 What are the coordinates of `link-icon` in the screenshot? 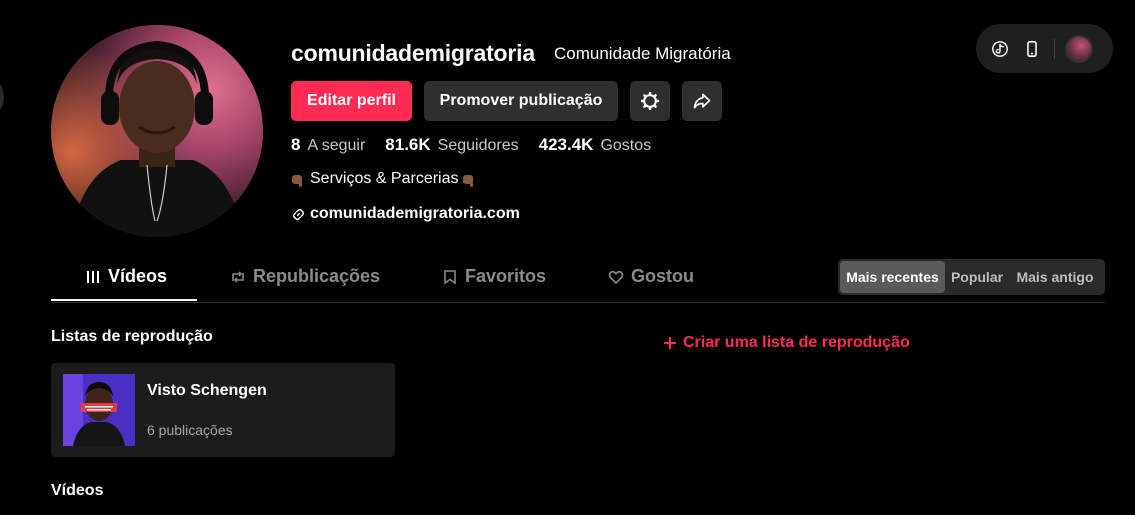 It's located at (298, 214).